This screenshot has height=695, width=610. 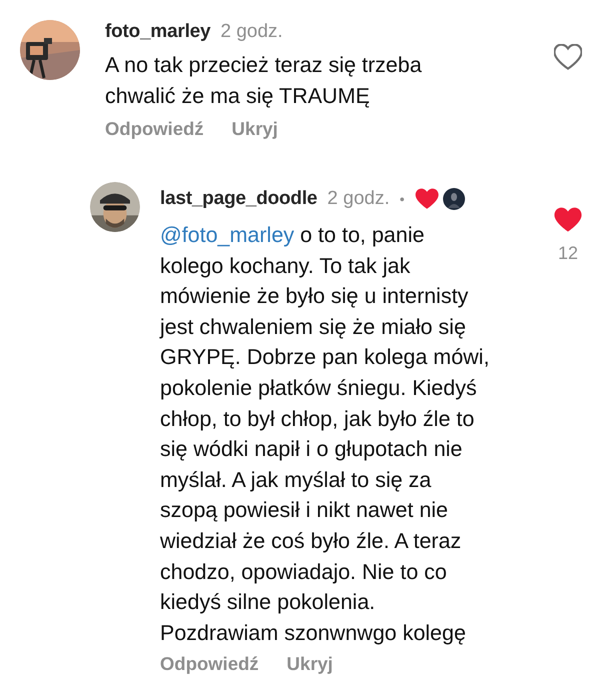 What do you see at coordinates (453, 199) in the screenshot?
I see `avatar-icon` at bounding box center [453, 199].